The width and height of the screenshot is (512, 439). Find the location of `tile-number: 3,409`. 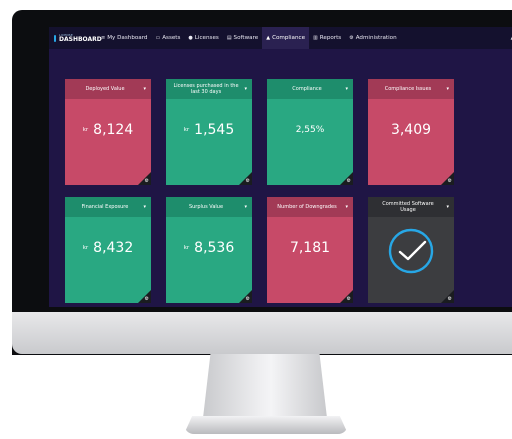

tile-number: 3,409 is located at coordinates (411, 130).